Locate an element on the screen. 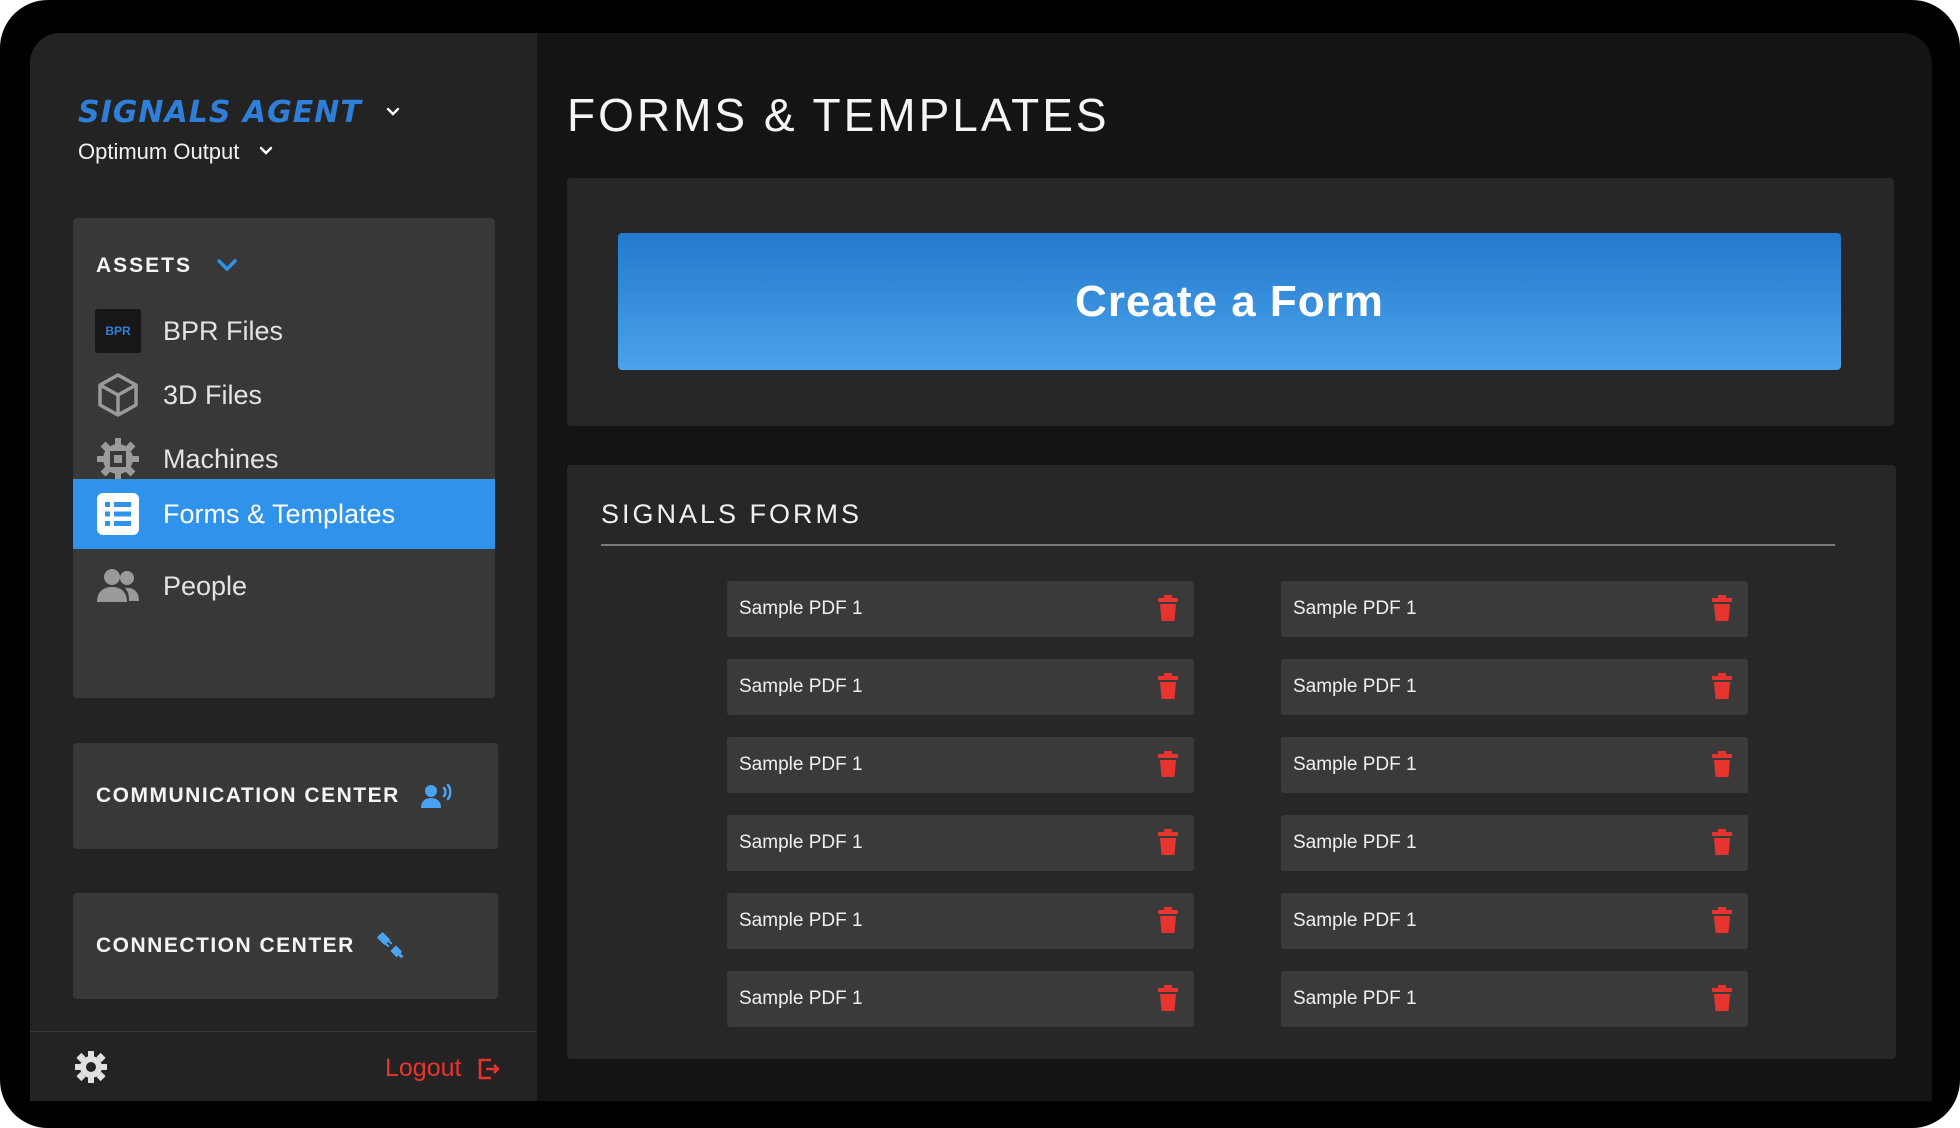 The width and height of the screenshot is (1960, 1128). sidebar-item-bpr-files: BPR BPR Files is located at coordinates (284, 331).